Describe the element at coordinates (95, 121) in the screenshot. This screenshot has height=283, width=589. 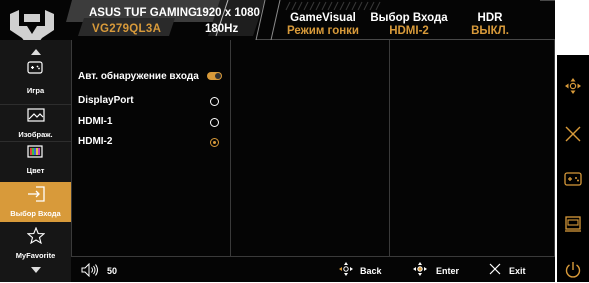
I see `option-hdmi-1: HDMI-1` at that location.